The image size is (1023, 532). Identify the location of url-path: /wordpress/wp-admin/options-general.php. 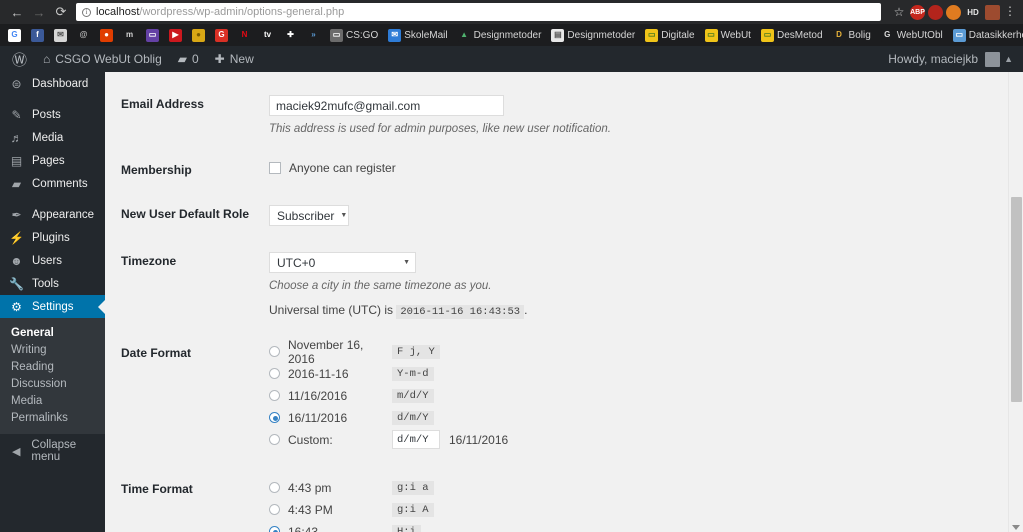
(242, 12).